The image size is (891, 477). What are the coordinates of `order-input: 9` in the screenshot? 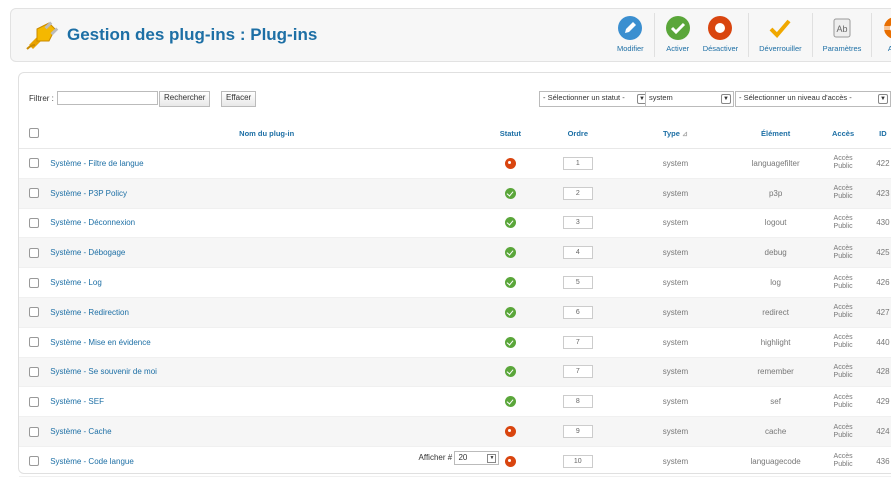 It's located at (577, 432).